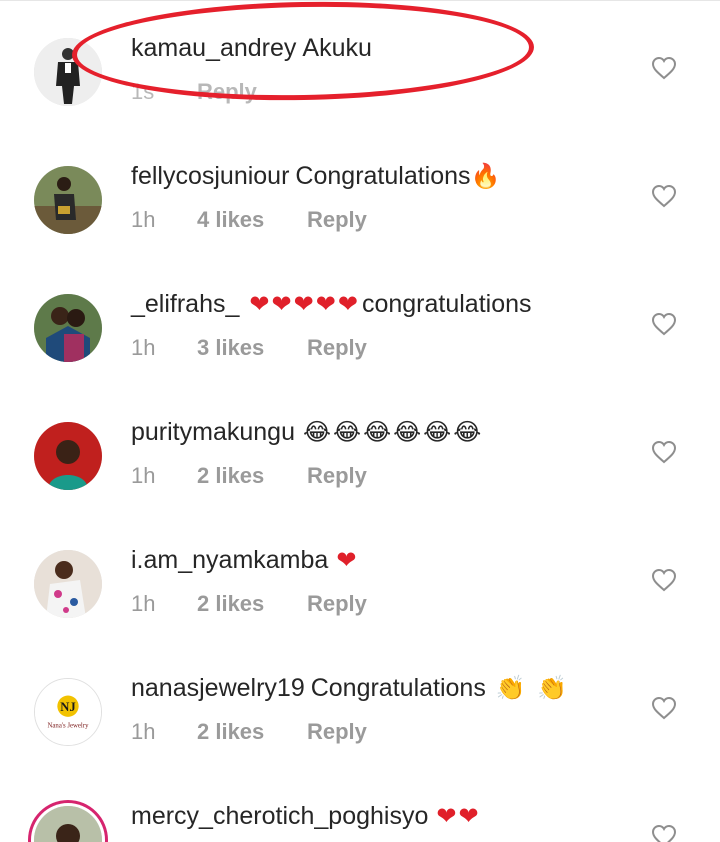  I want to click on comment-username: _elifrahs_, so click(185, 304).